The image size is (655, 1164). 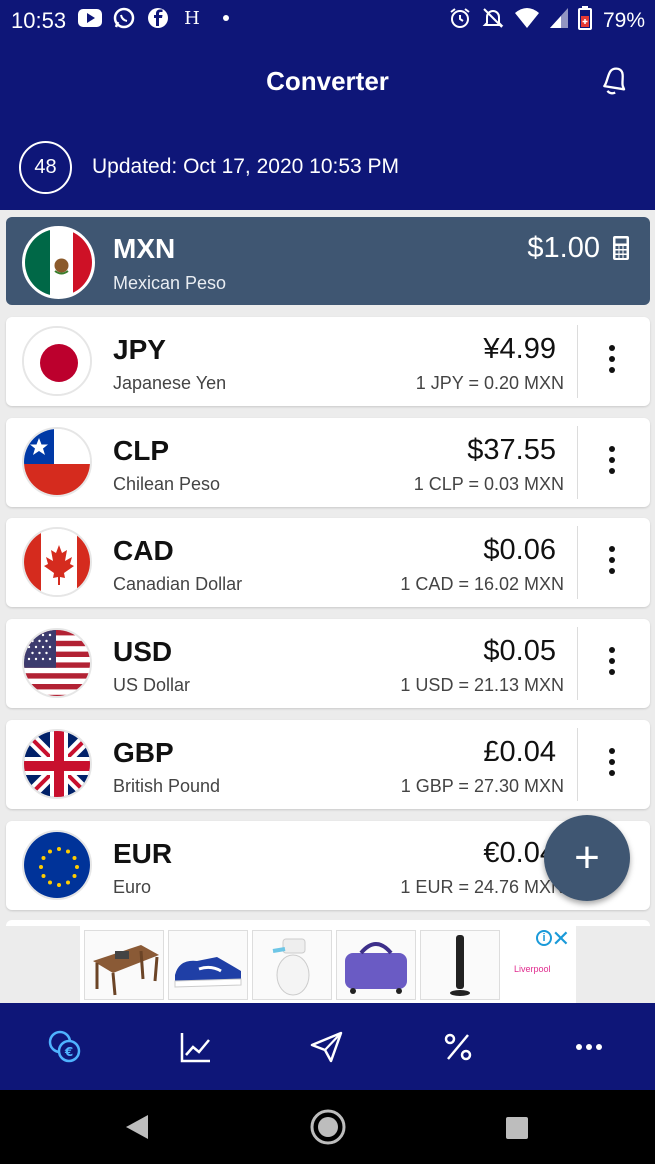 What do you see at coordinates (614, 80) in the screenshot?
I see `bell-icon` at bounding box center [614, 80].